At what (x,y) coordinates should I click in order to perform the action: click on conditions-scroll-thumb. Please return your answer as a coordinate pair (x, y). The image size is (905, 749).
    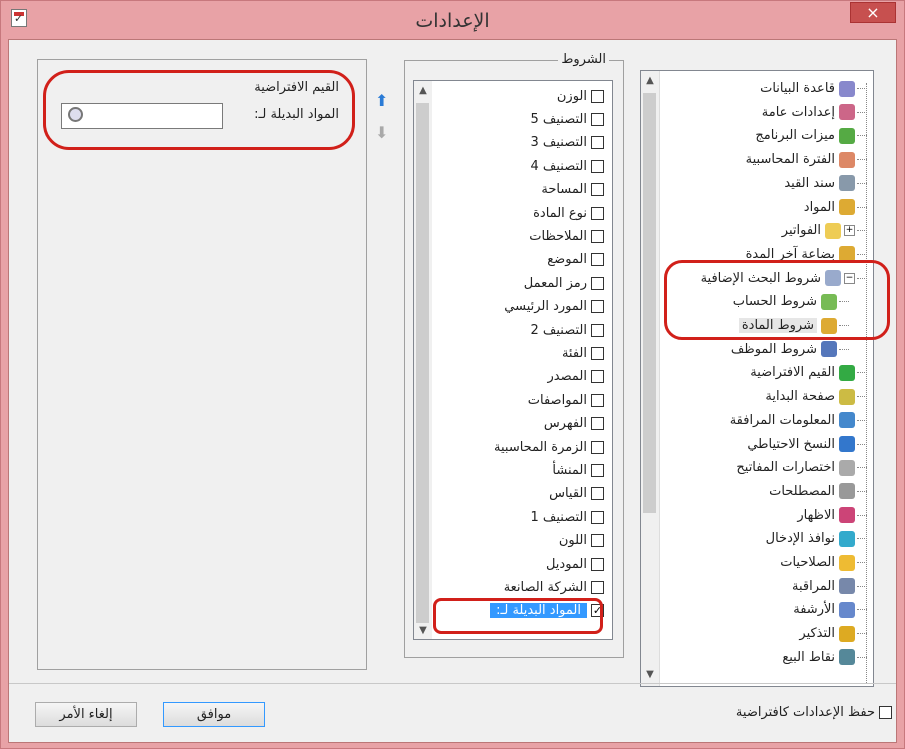
    Looking at the image, I should click on (422, 363).